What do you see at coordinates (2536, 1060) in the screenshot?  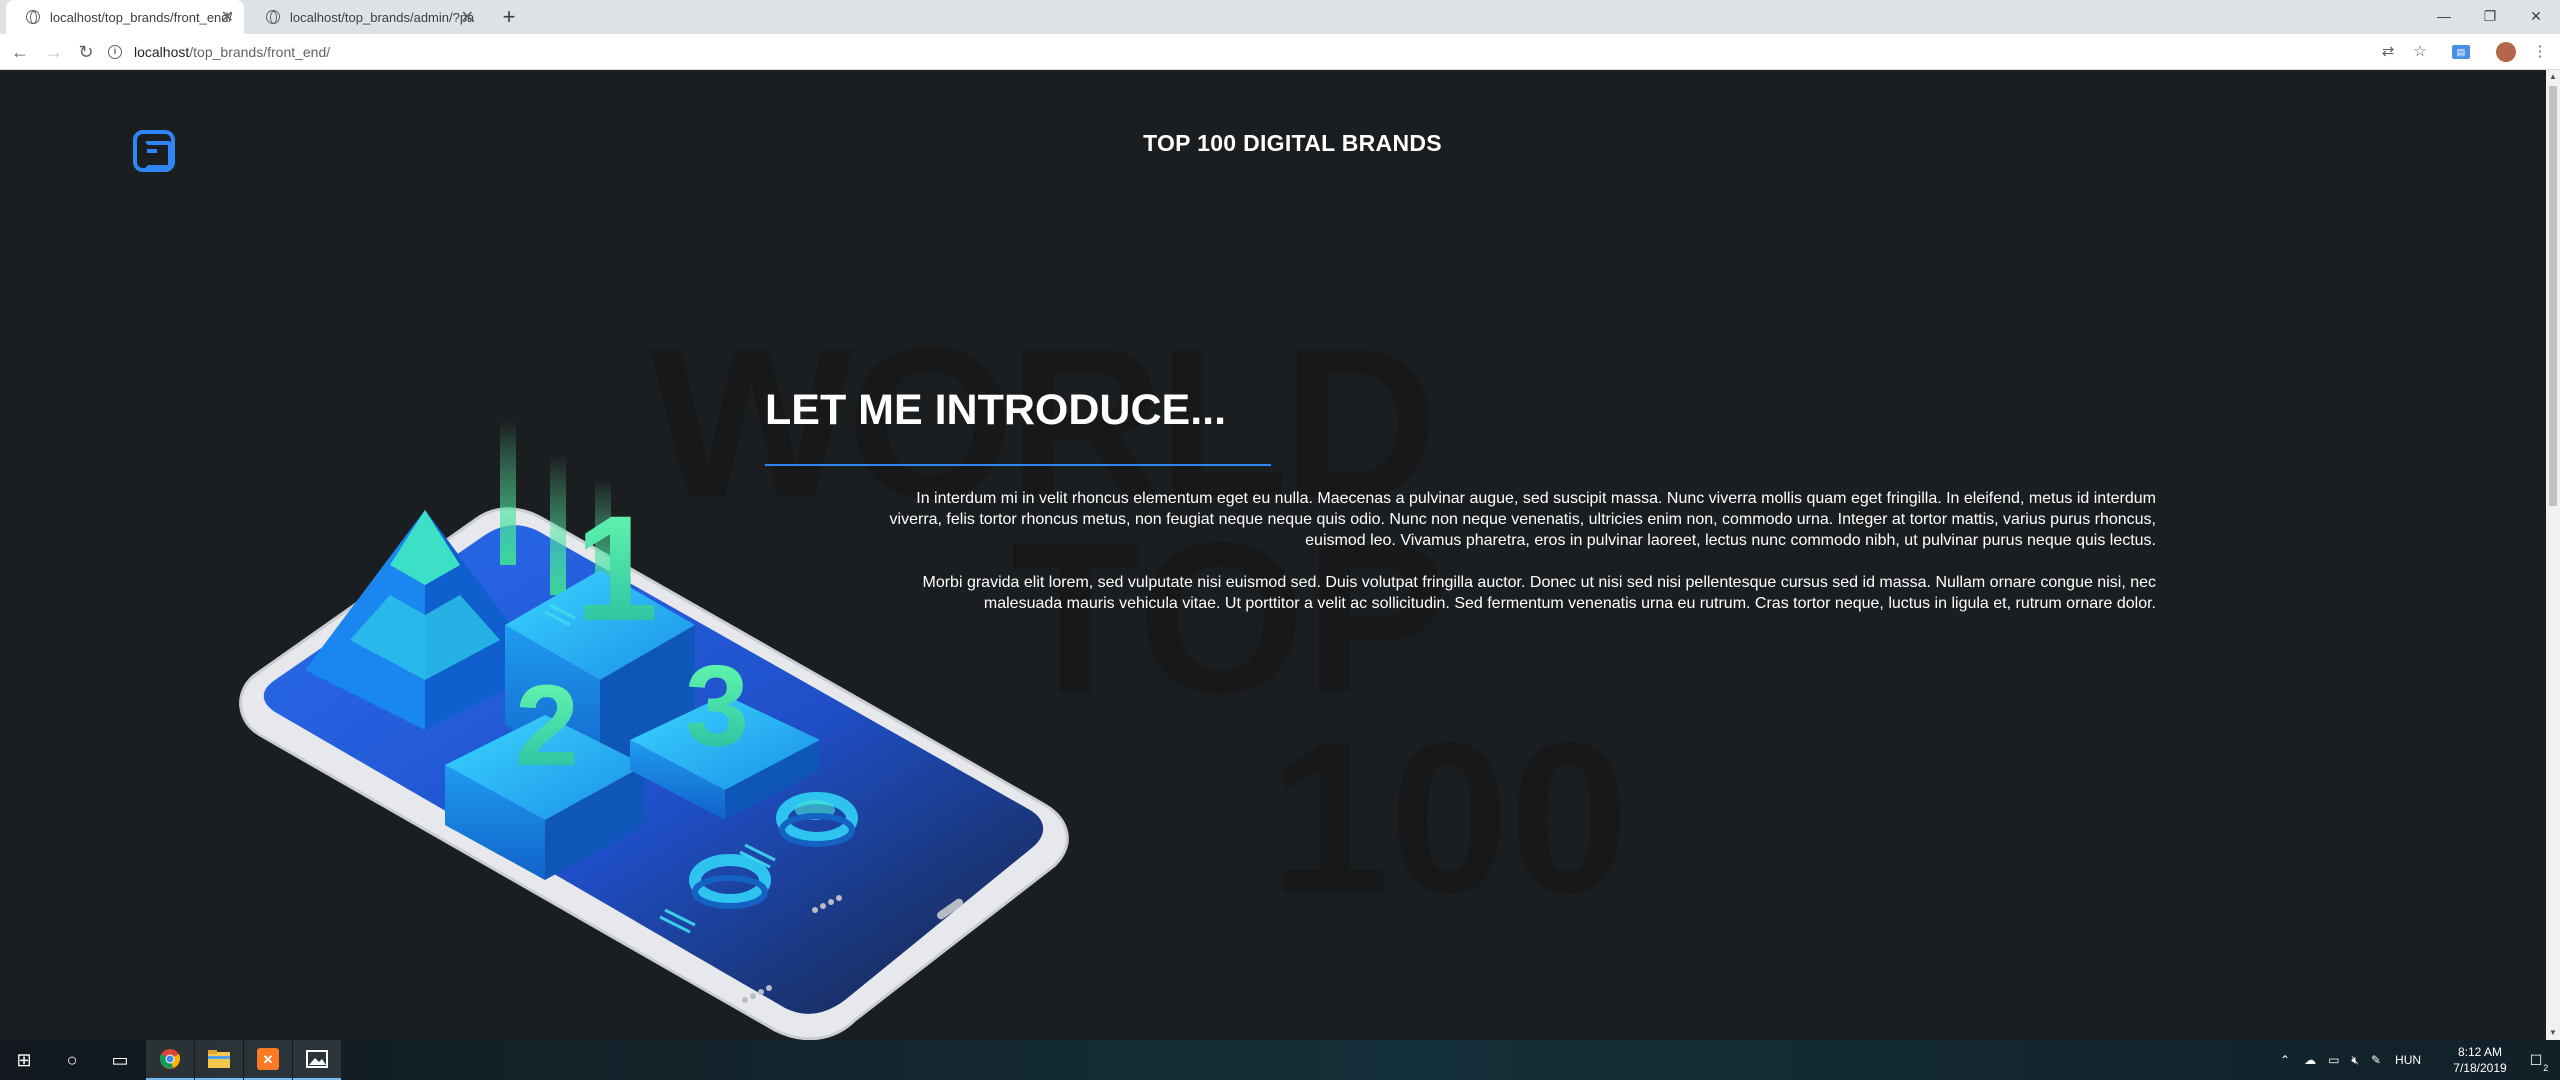 I see `notification-center-icon: ☐ 2` at bounding box center [2536, 1060].